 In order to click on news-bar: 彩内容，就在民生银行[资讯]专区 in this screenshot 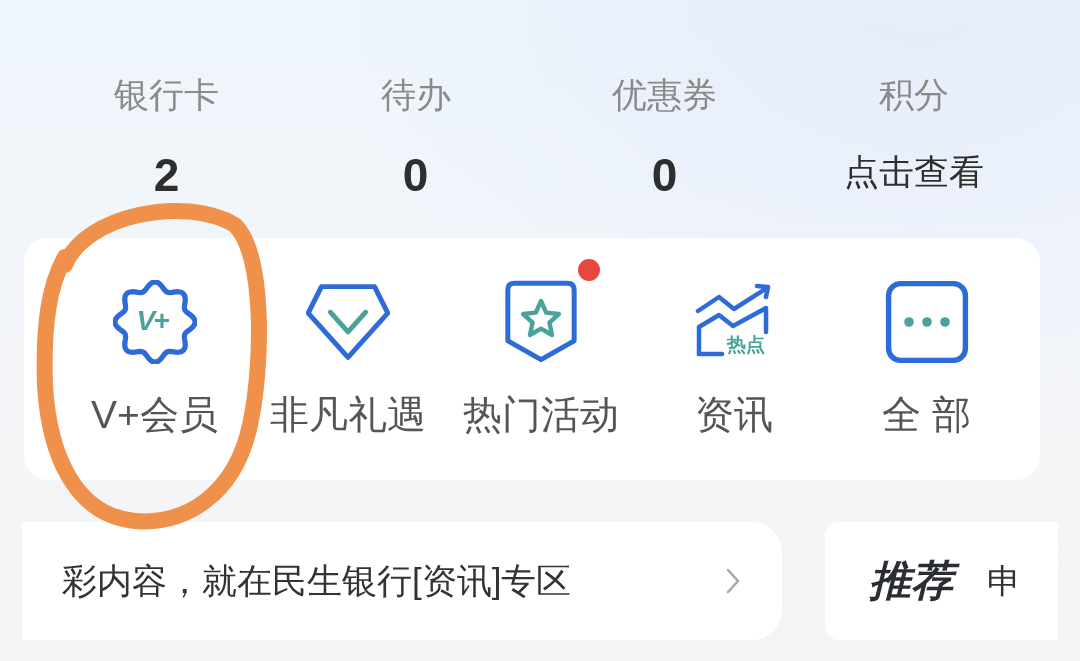, I will do `click(402, 581)`.